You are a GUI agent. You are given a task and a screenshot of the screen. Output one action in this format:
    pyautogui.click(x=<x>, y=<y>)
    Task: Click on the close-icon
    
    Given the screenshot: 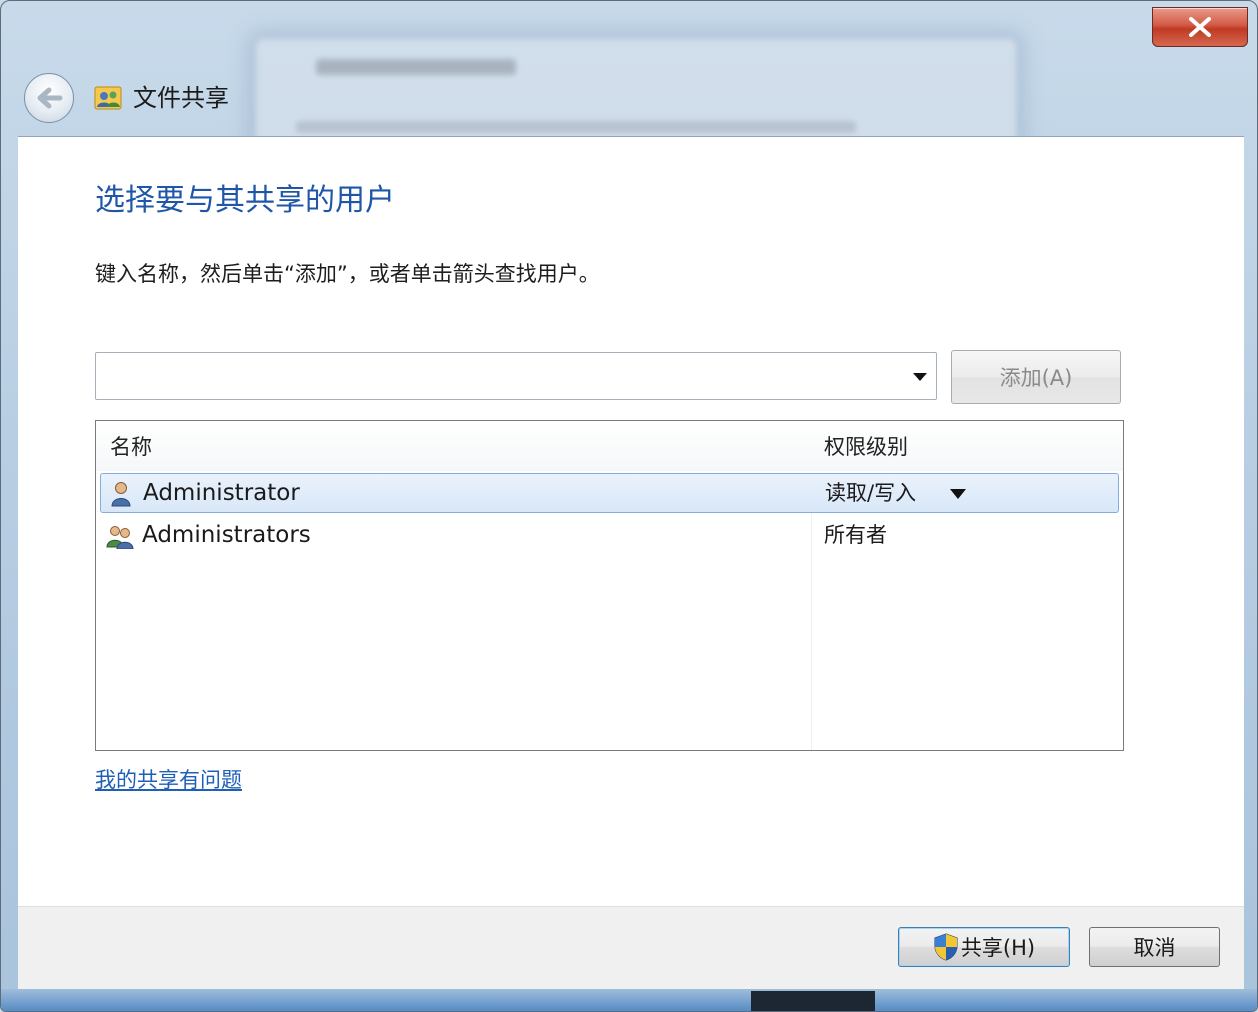 What is the action you would take?
    pyautogui.click(x=1200, y=27)
    